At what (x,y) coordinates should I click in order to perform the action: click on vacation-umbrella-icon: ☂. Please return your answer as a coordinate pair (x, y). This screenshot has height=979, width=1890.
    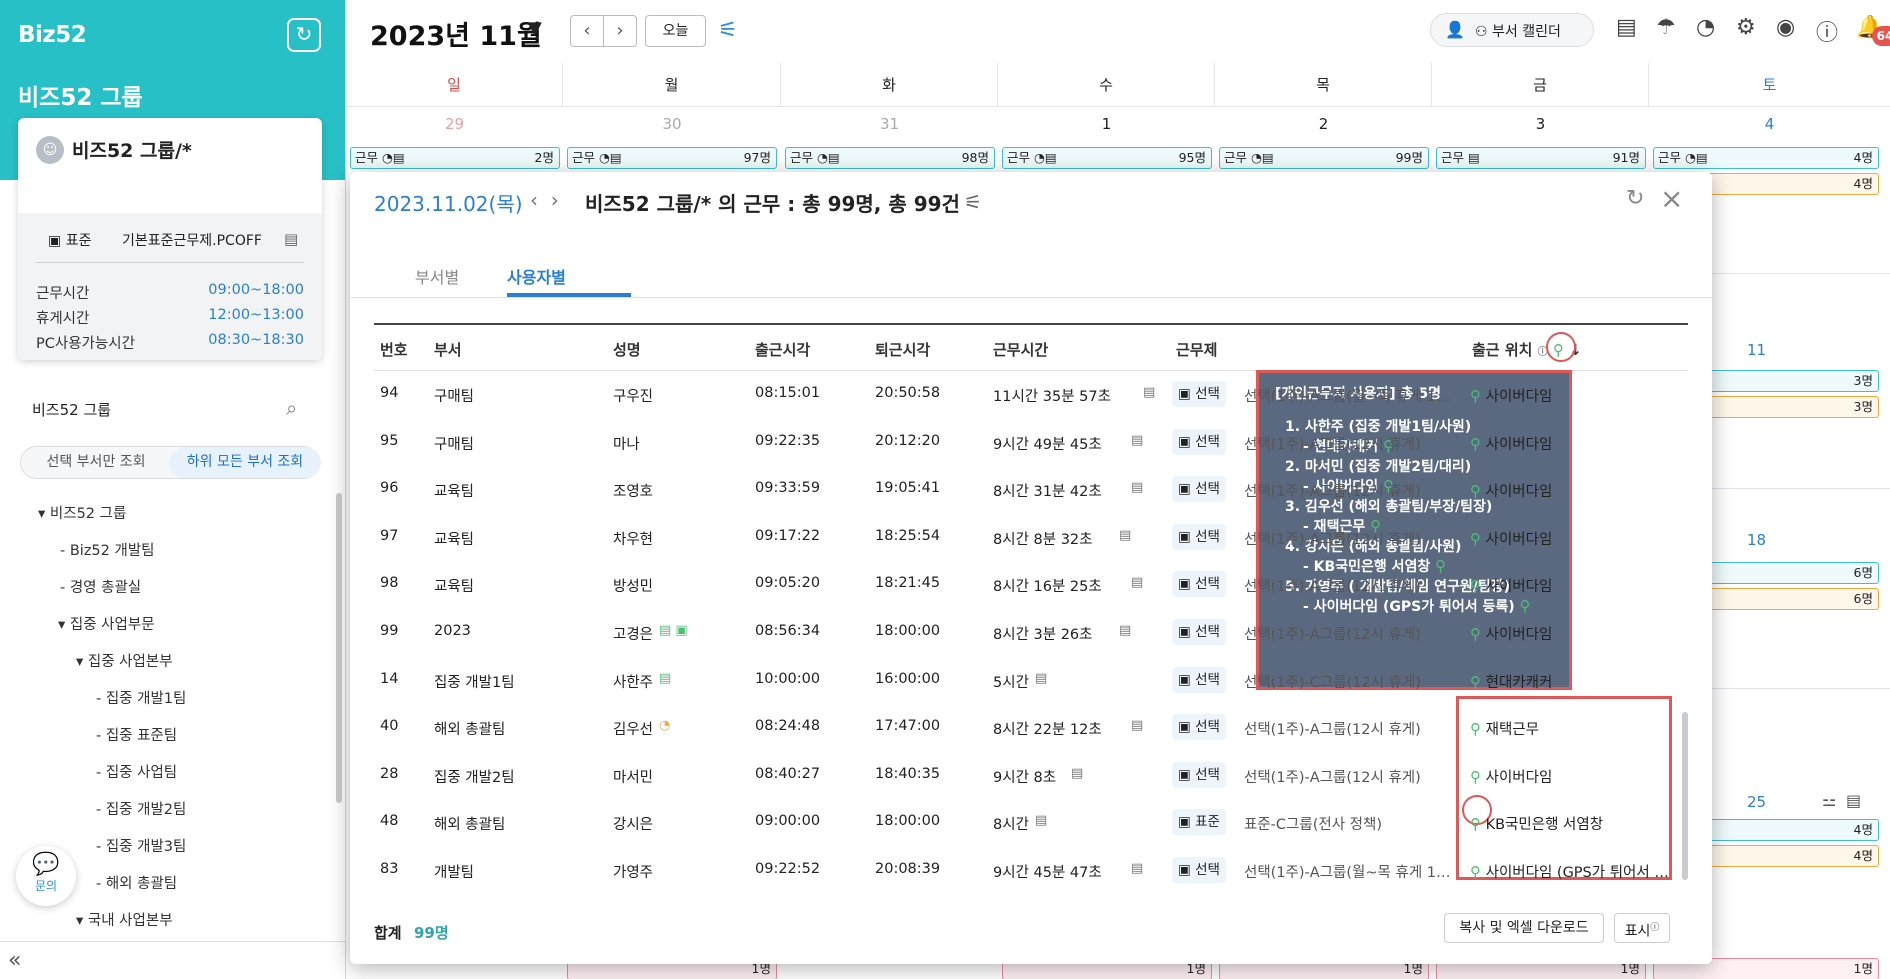
    Looking at the image, I should click on (1666, 27).